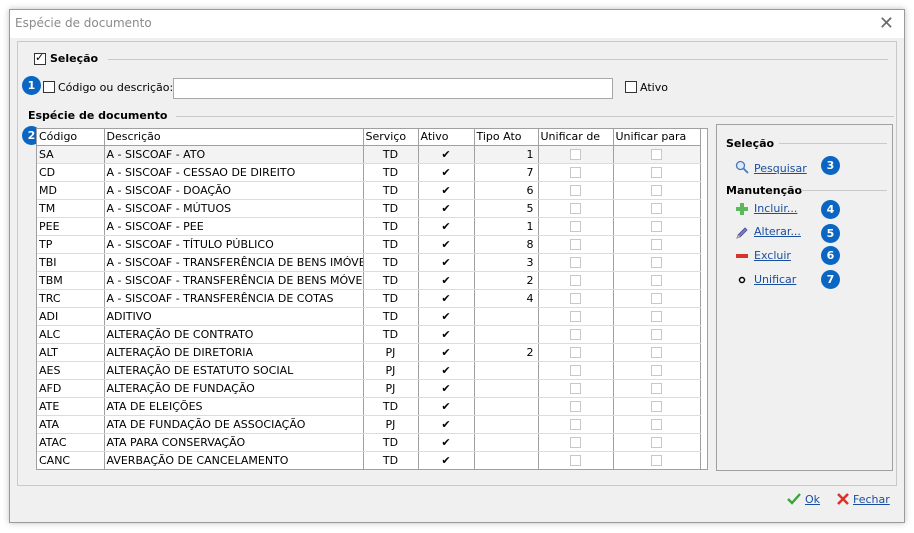  What do you see at coordinates (369, 442) in the screenshot?
I see `table-row: ATAC ATA PARA CONSERVAÇÃO TD ✔` at bounding box center [369, 442].